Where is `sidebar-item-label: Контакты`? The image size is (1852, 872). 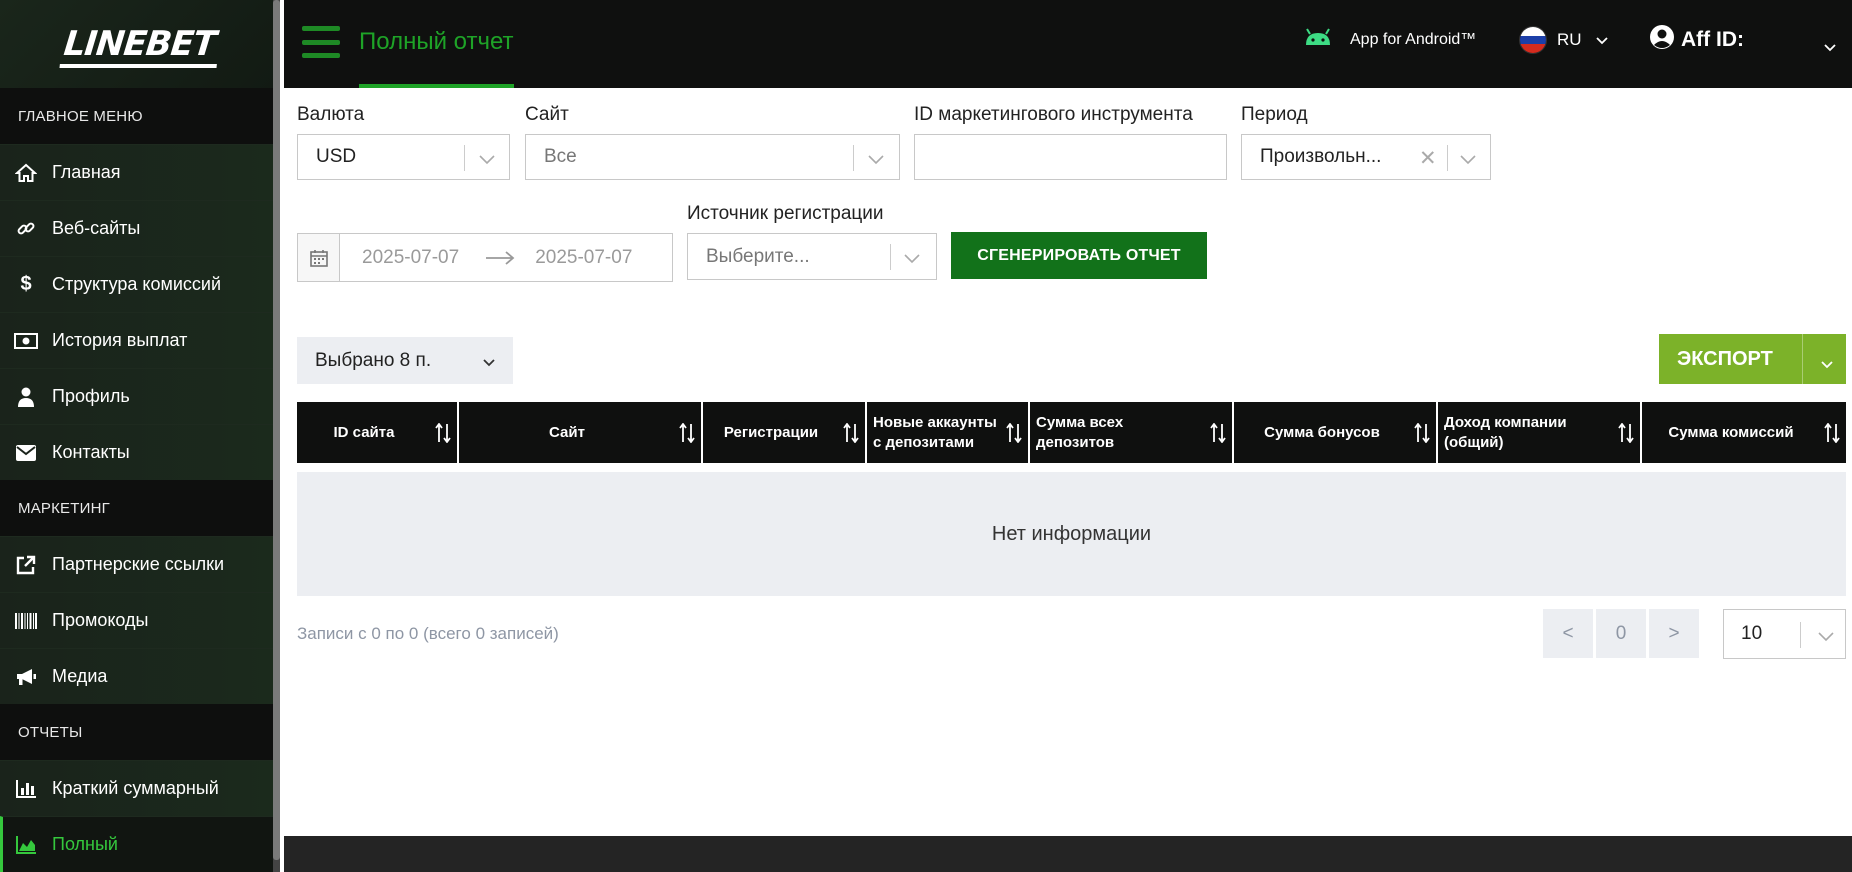 sidebar-item-label: Контакты is located at coordinates (91, 452).